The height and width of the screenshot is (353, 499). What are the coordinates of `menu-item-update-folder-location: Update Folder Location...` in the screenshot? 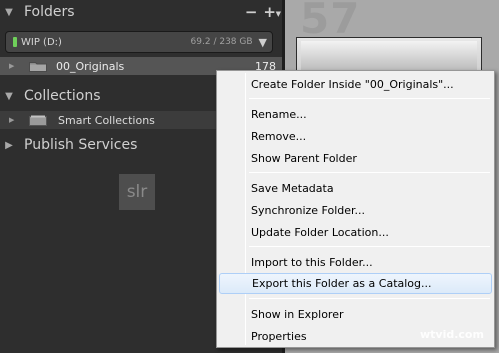 It's located at (355, 232).